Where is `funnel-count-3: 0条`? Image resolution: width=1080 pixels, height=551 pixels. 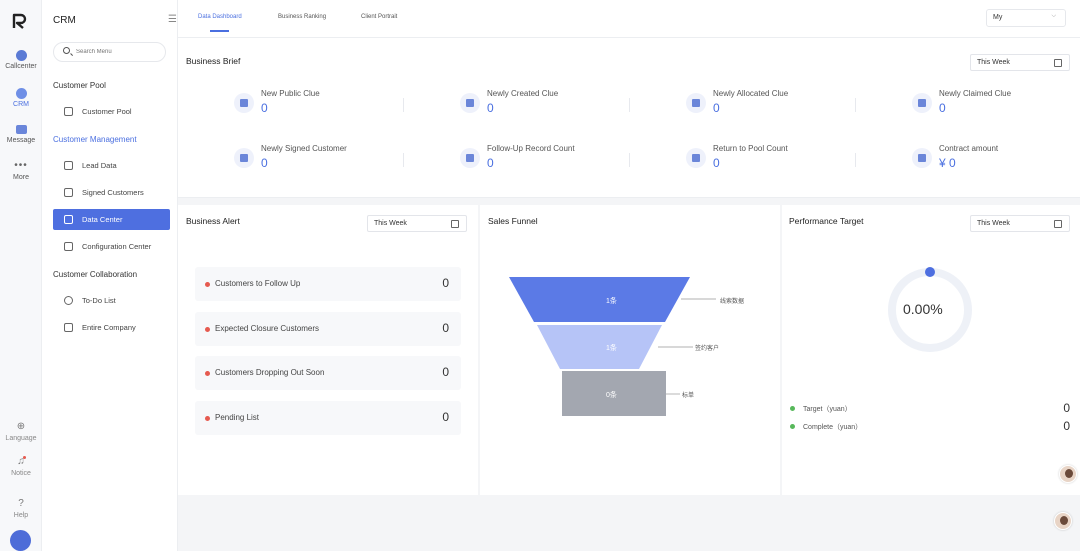 funnel-count-3: 0条 is located at coordinates (611, 395).